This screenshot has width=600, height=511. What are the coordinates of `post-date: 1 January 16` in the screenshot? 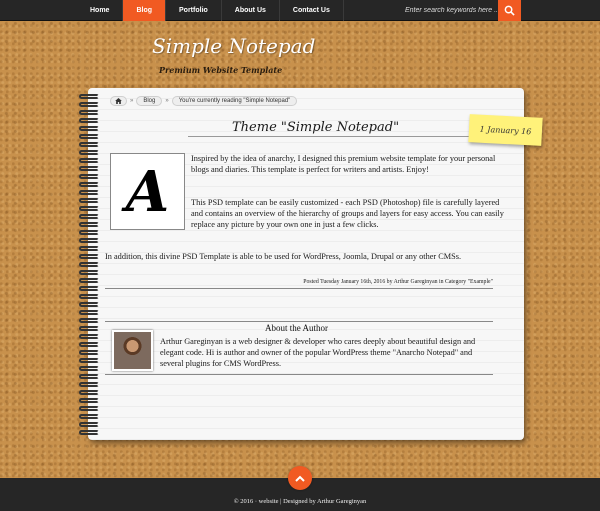 It's located at (505, 130).